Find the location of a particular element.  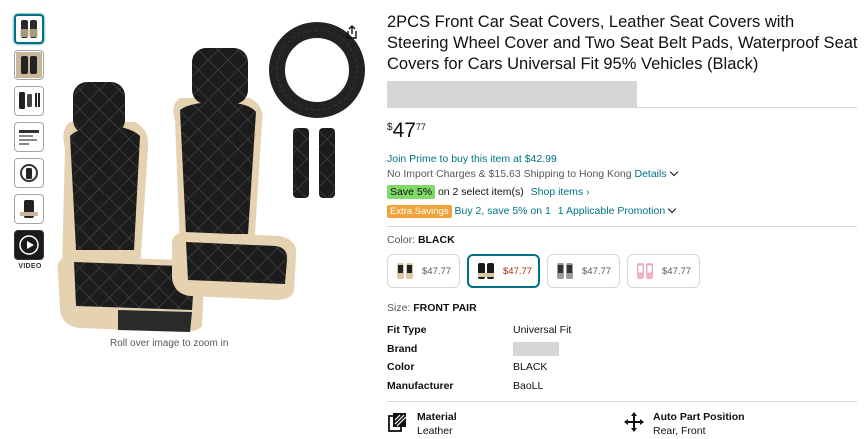

steering-wheel-cover is located at coordinates (317, 70).